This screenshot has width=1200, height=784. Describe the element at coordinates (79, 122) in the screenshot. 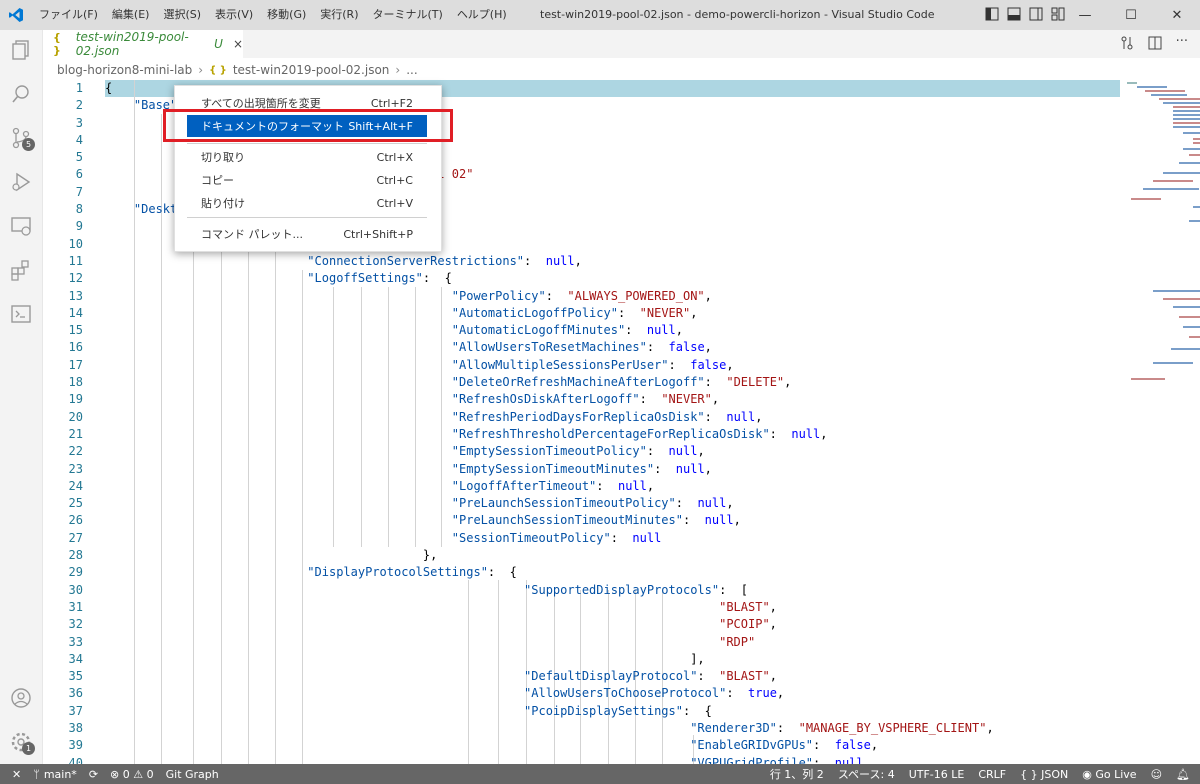

I see `line-number: 3` at that location.